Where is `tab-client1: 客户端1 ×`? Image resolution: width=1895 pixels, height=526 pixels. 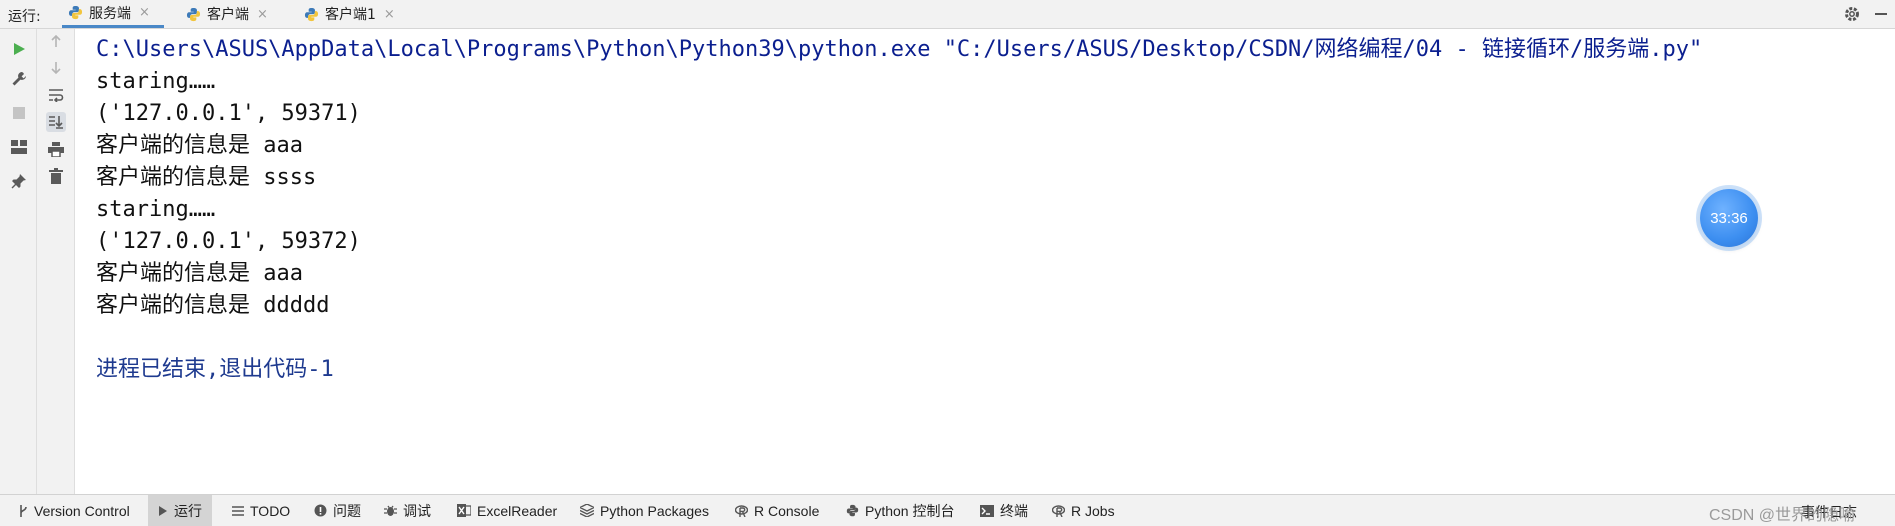 tab-client1: 客户端1 × is located at coordinates (353, 14).